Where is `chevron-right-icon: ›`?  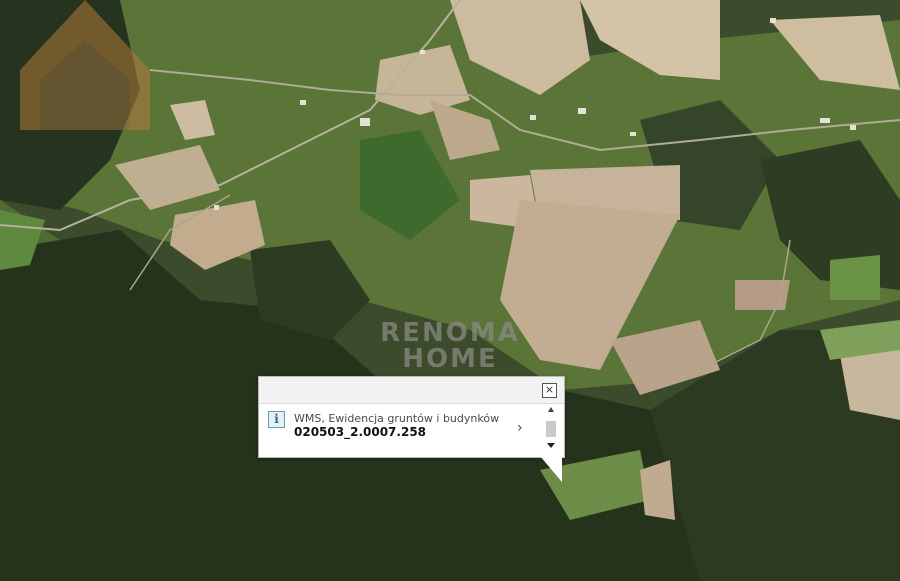 chevron-right-icon: › is located at coordinates (520, 428).